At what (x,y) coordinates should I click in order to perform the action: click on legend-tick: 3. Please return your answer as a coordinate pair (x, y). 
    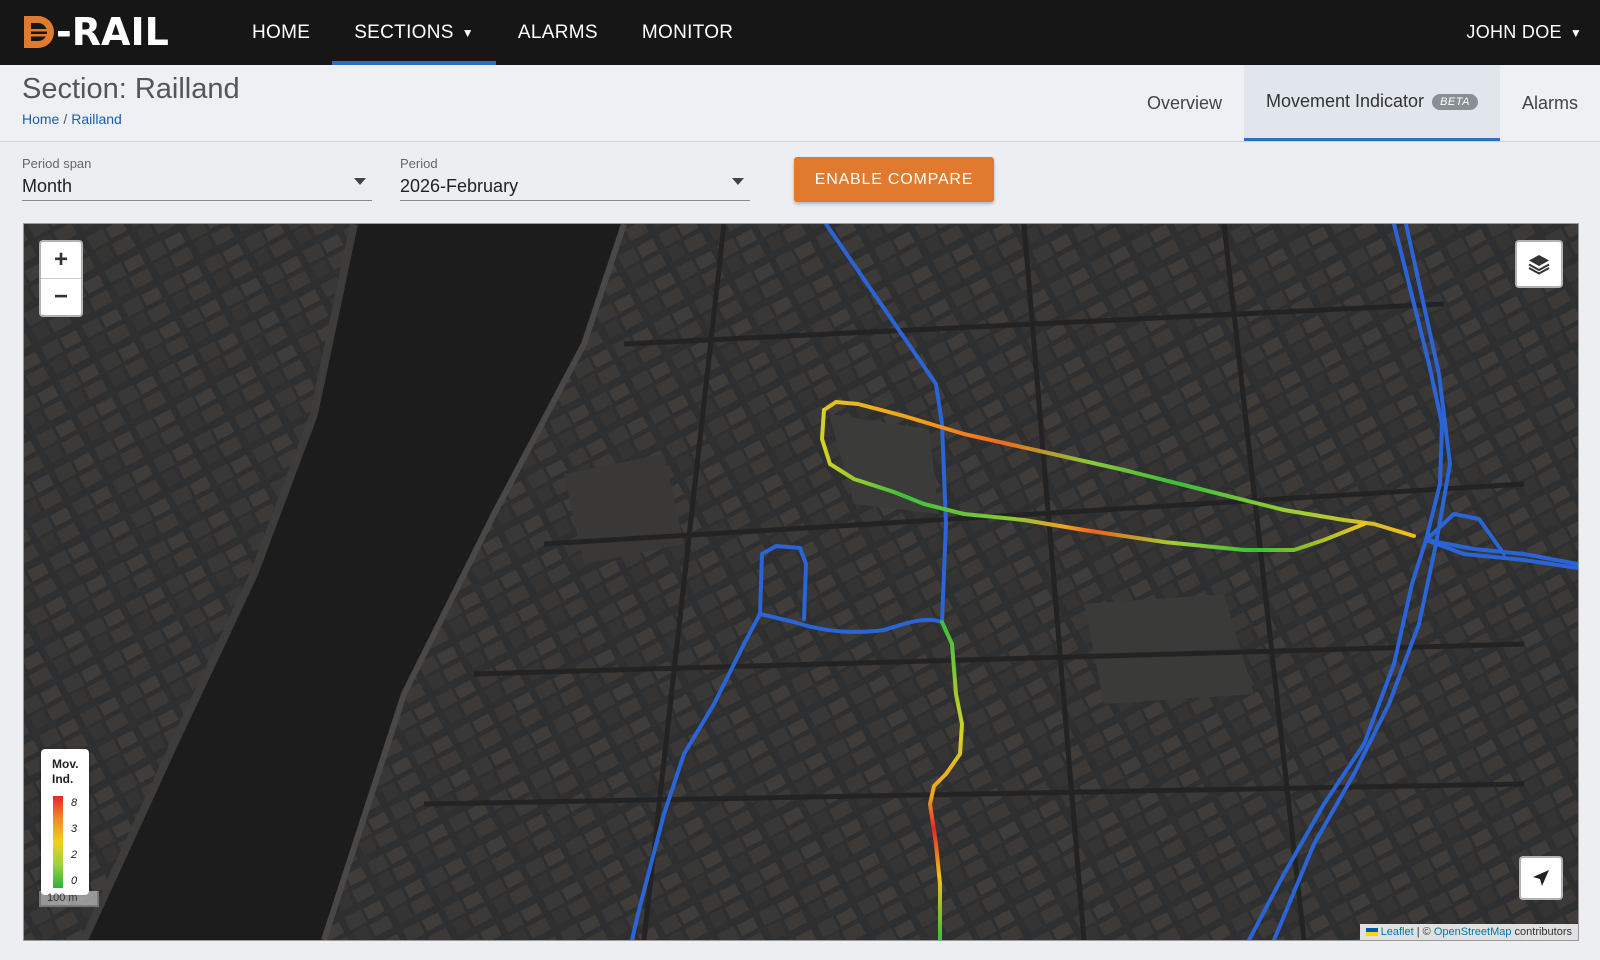
    Looking at the image, I should click on (74, 829).